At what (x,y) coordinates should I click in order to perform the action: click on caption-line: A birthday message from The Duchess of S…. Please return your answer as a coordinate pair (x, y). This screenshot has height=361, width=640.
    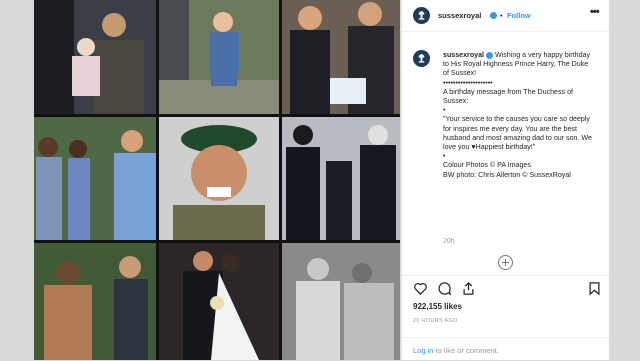
    Looking at the image, I should click on (508, 96).